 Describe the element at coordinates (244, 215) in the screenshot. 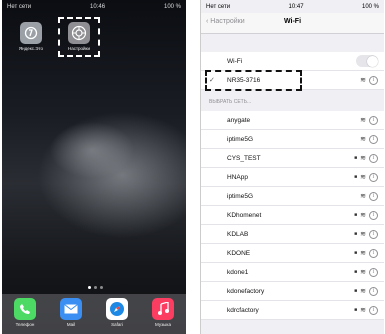

I see `network-name: KDhomenet` at that location.